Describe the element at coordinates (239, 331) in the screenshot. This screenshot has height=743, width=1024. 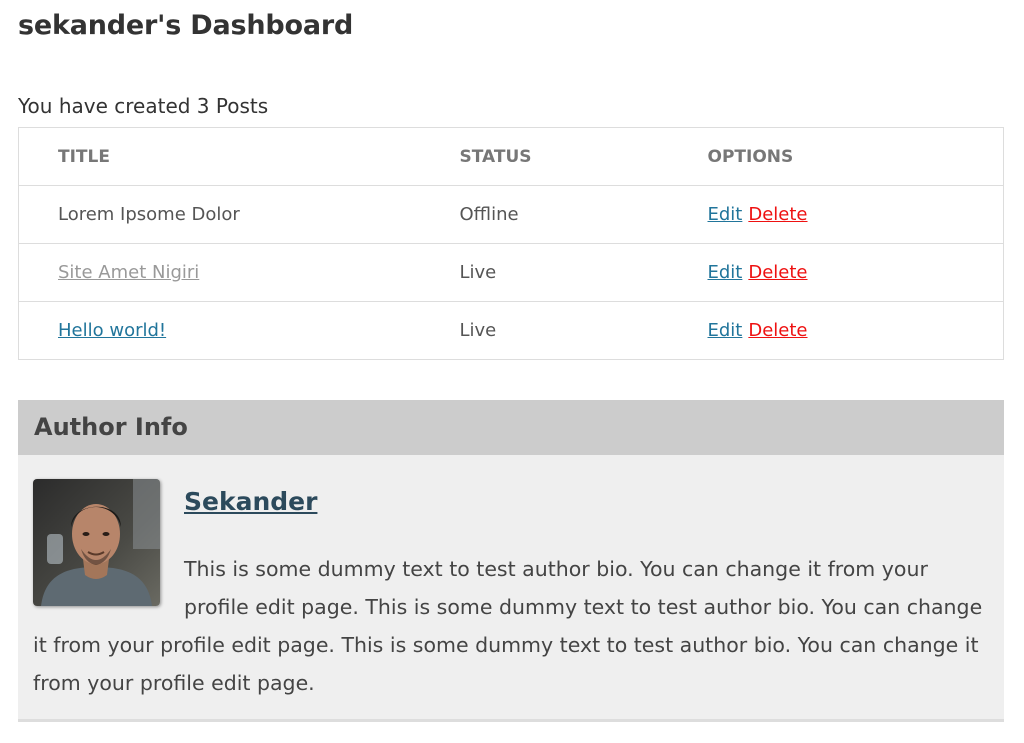
I see `post-title-cell: Hello world!` at that location.